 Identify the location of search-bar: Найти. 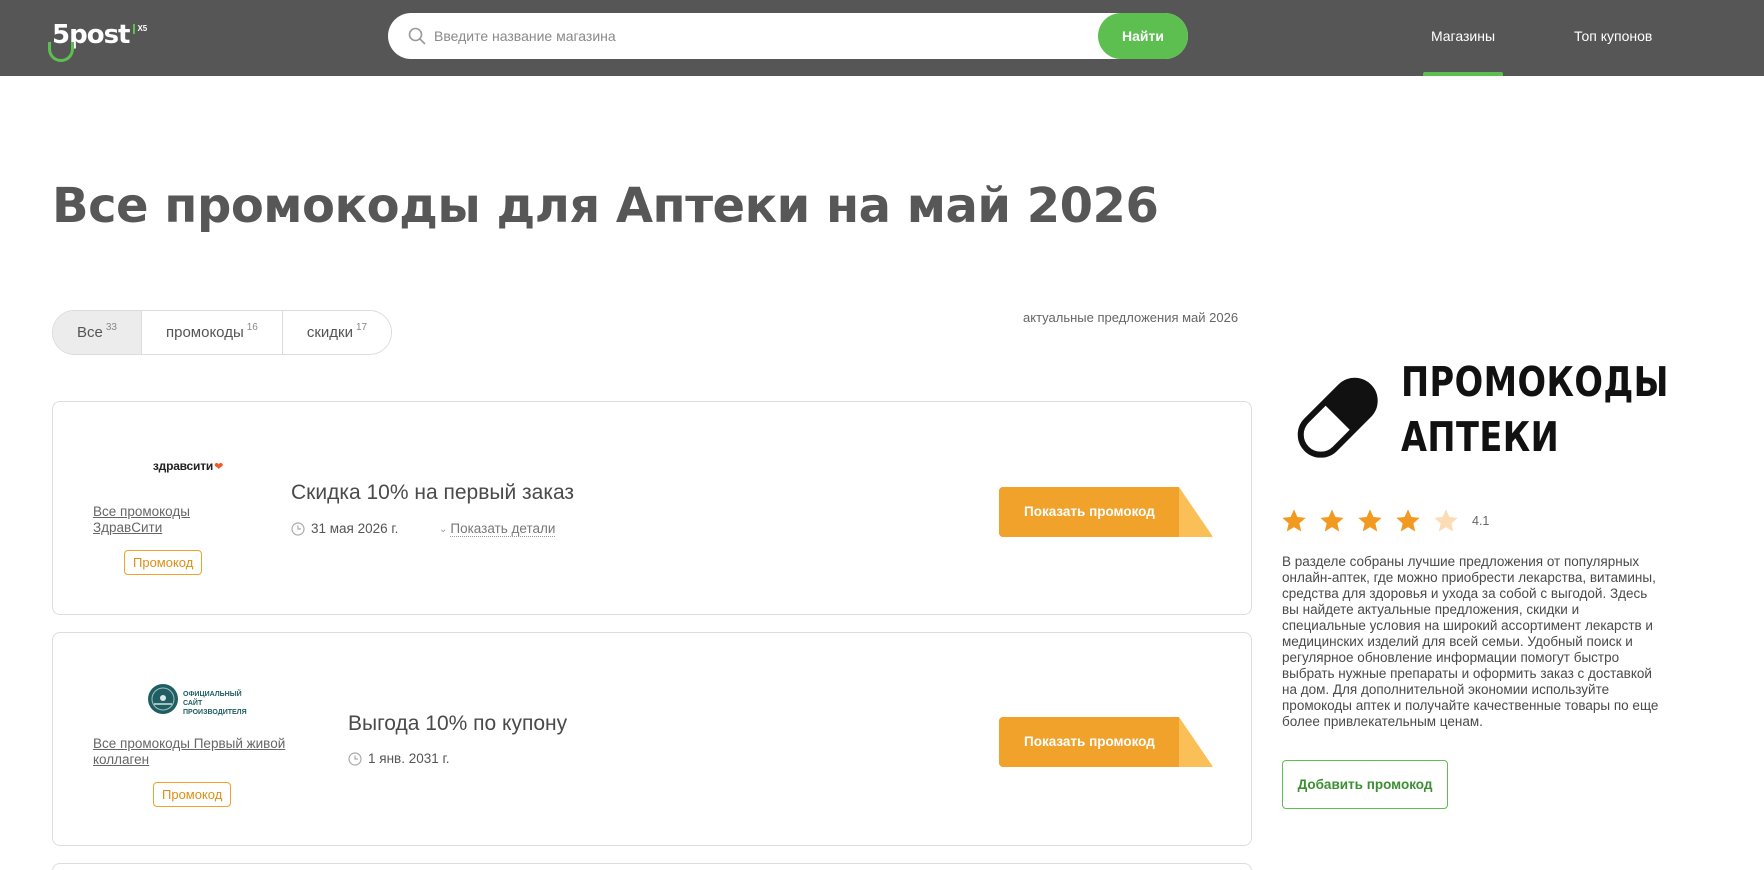
(788, 36).